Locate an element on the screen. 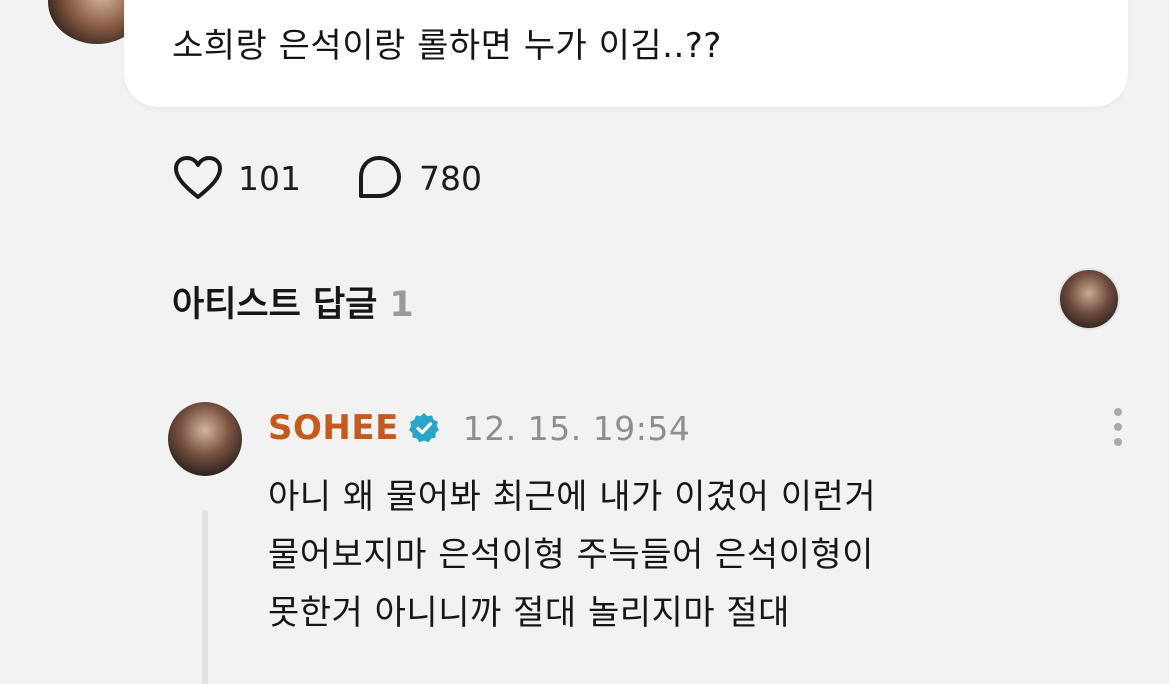  reply-line: 못한거 아니니까 절대 놀리지마 절대 is located at coordinates (529, 613).